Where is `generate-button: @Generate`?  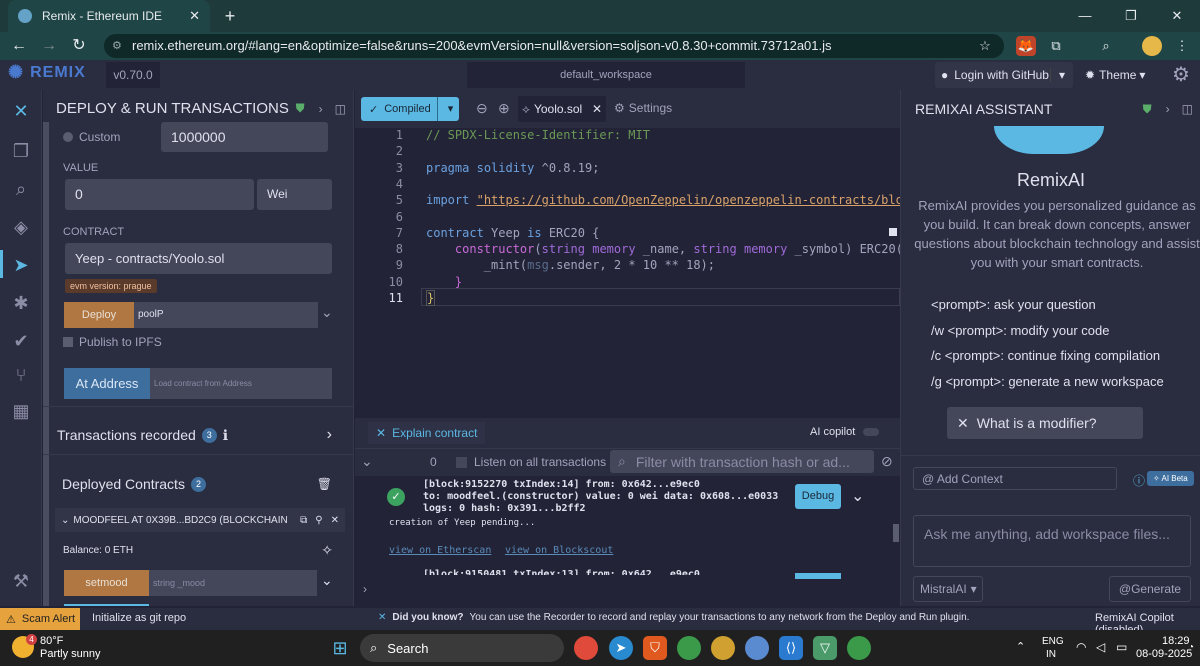 generate-button: @Generate is located at coordinates (1150, 589).